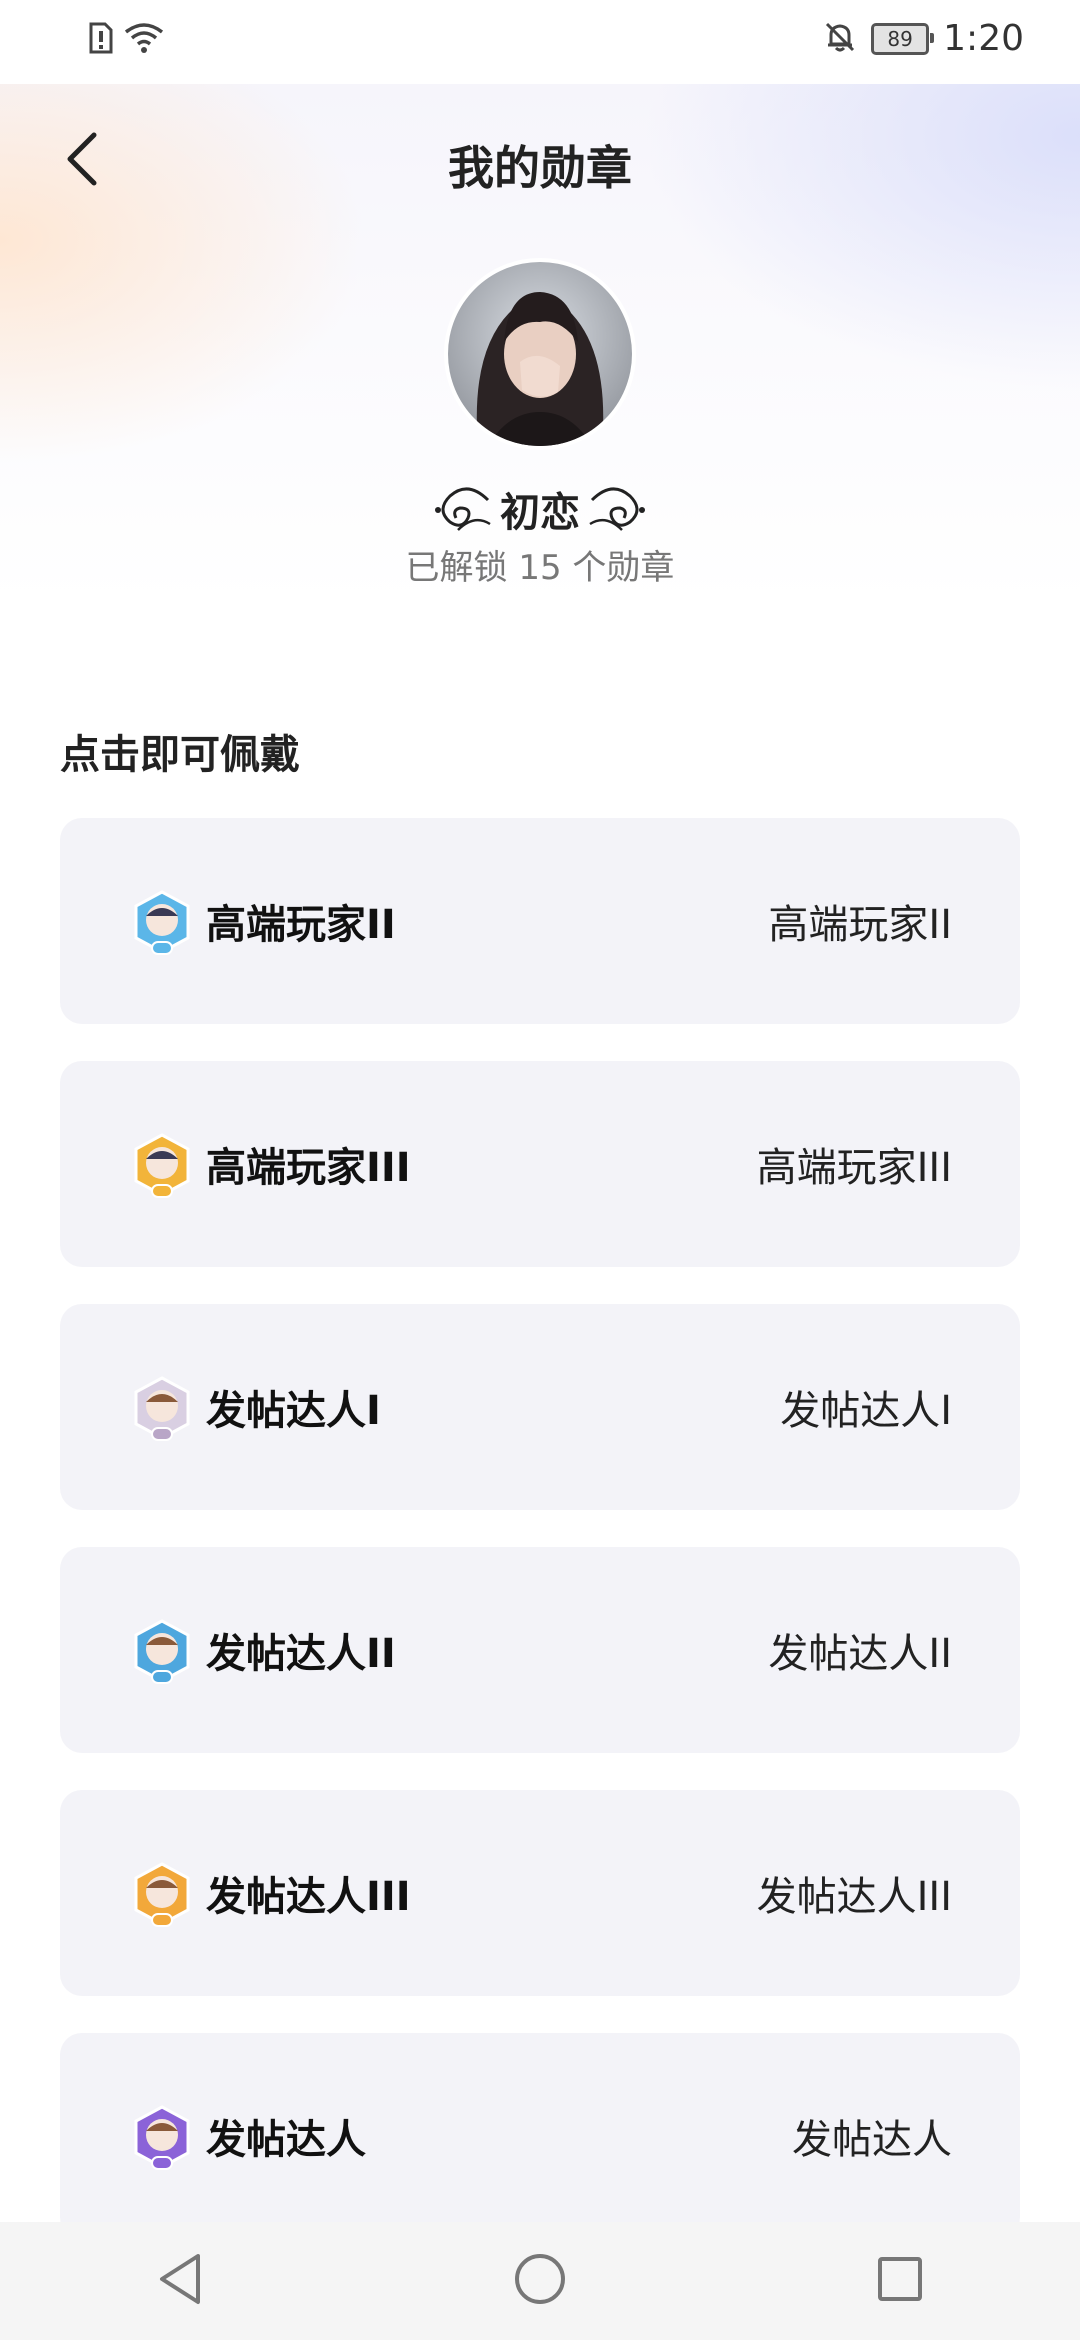 Image resolution: width=1080 pixels, height=2340 pixels. I want to click on clock: 1:20, so click(983, 38).